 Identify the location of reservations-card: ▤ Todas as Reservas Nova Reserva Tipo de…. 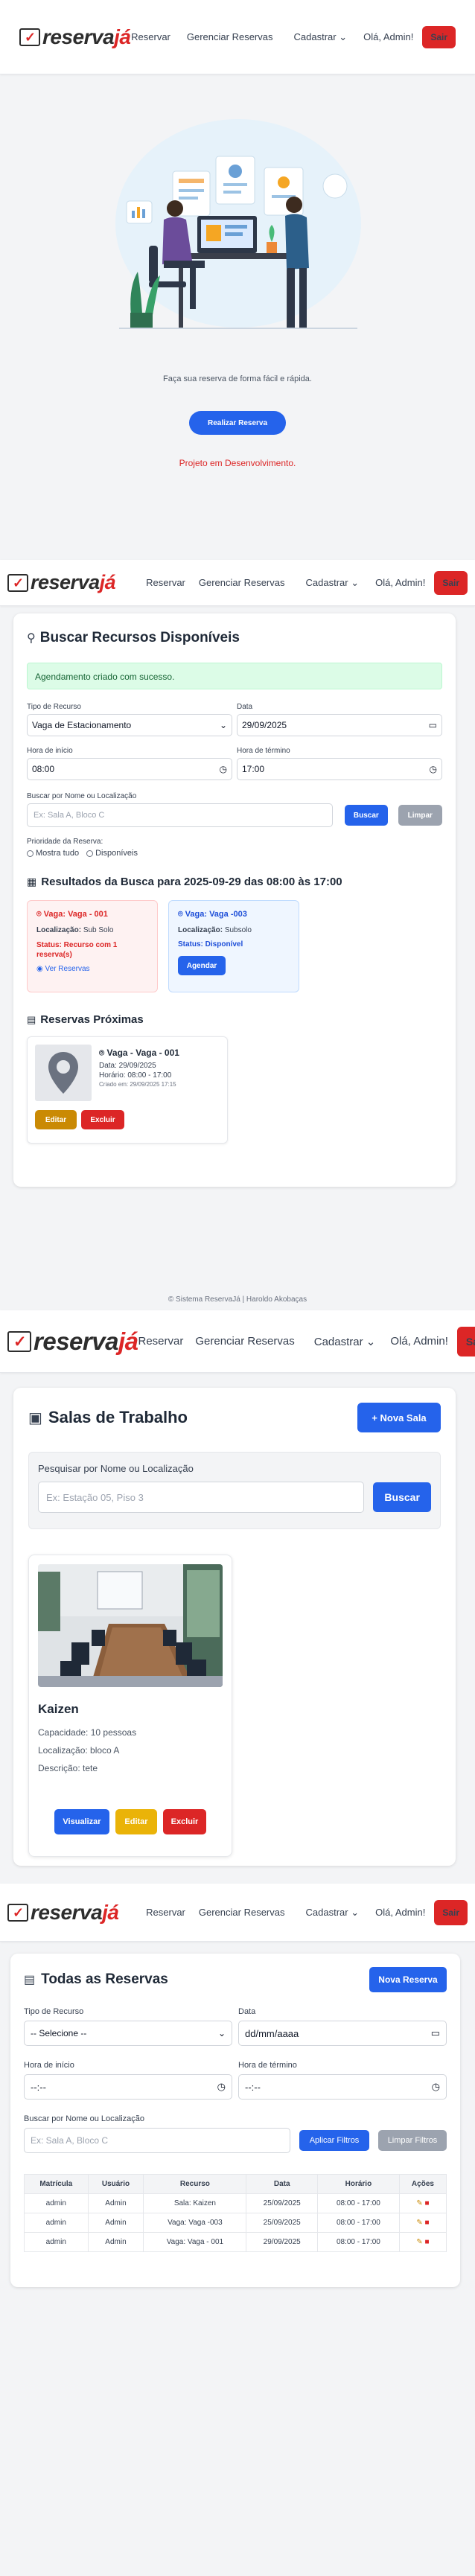
(235, 2120).